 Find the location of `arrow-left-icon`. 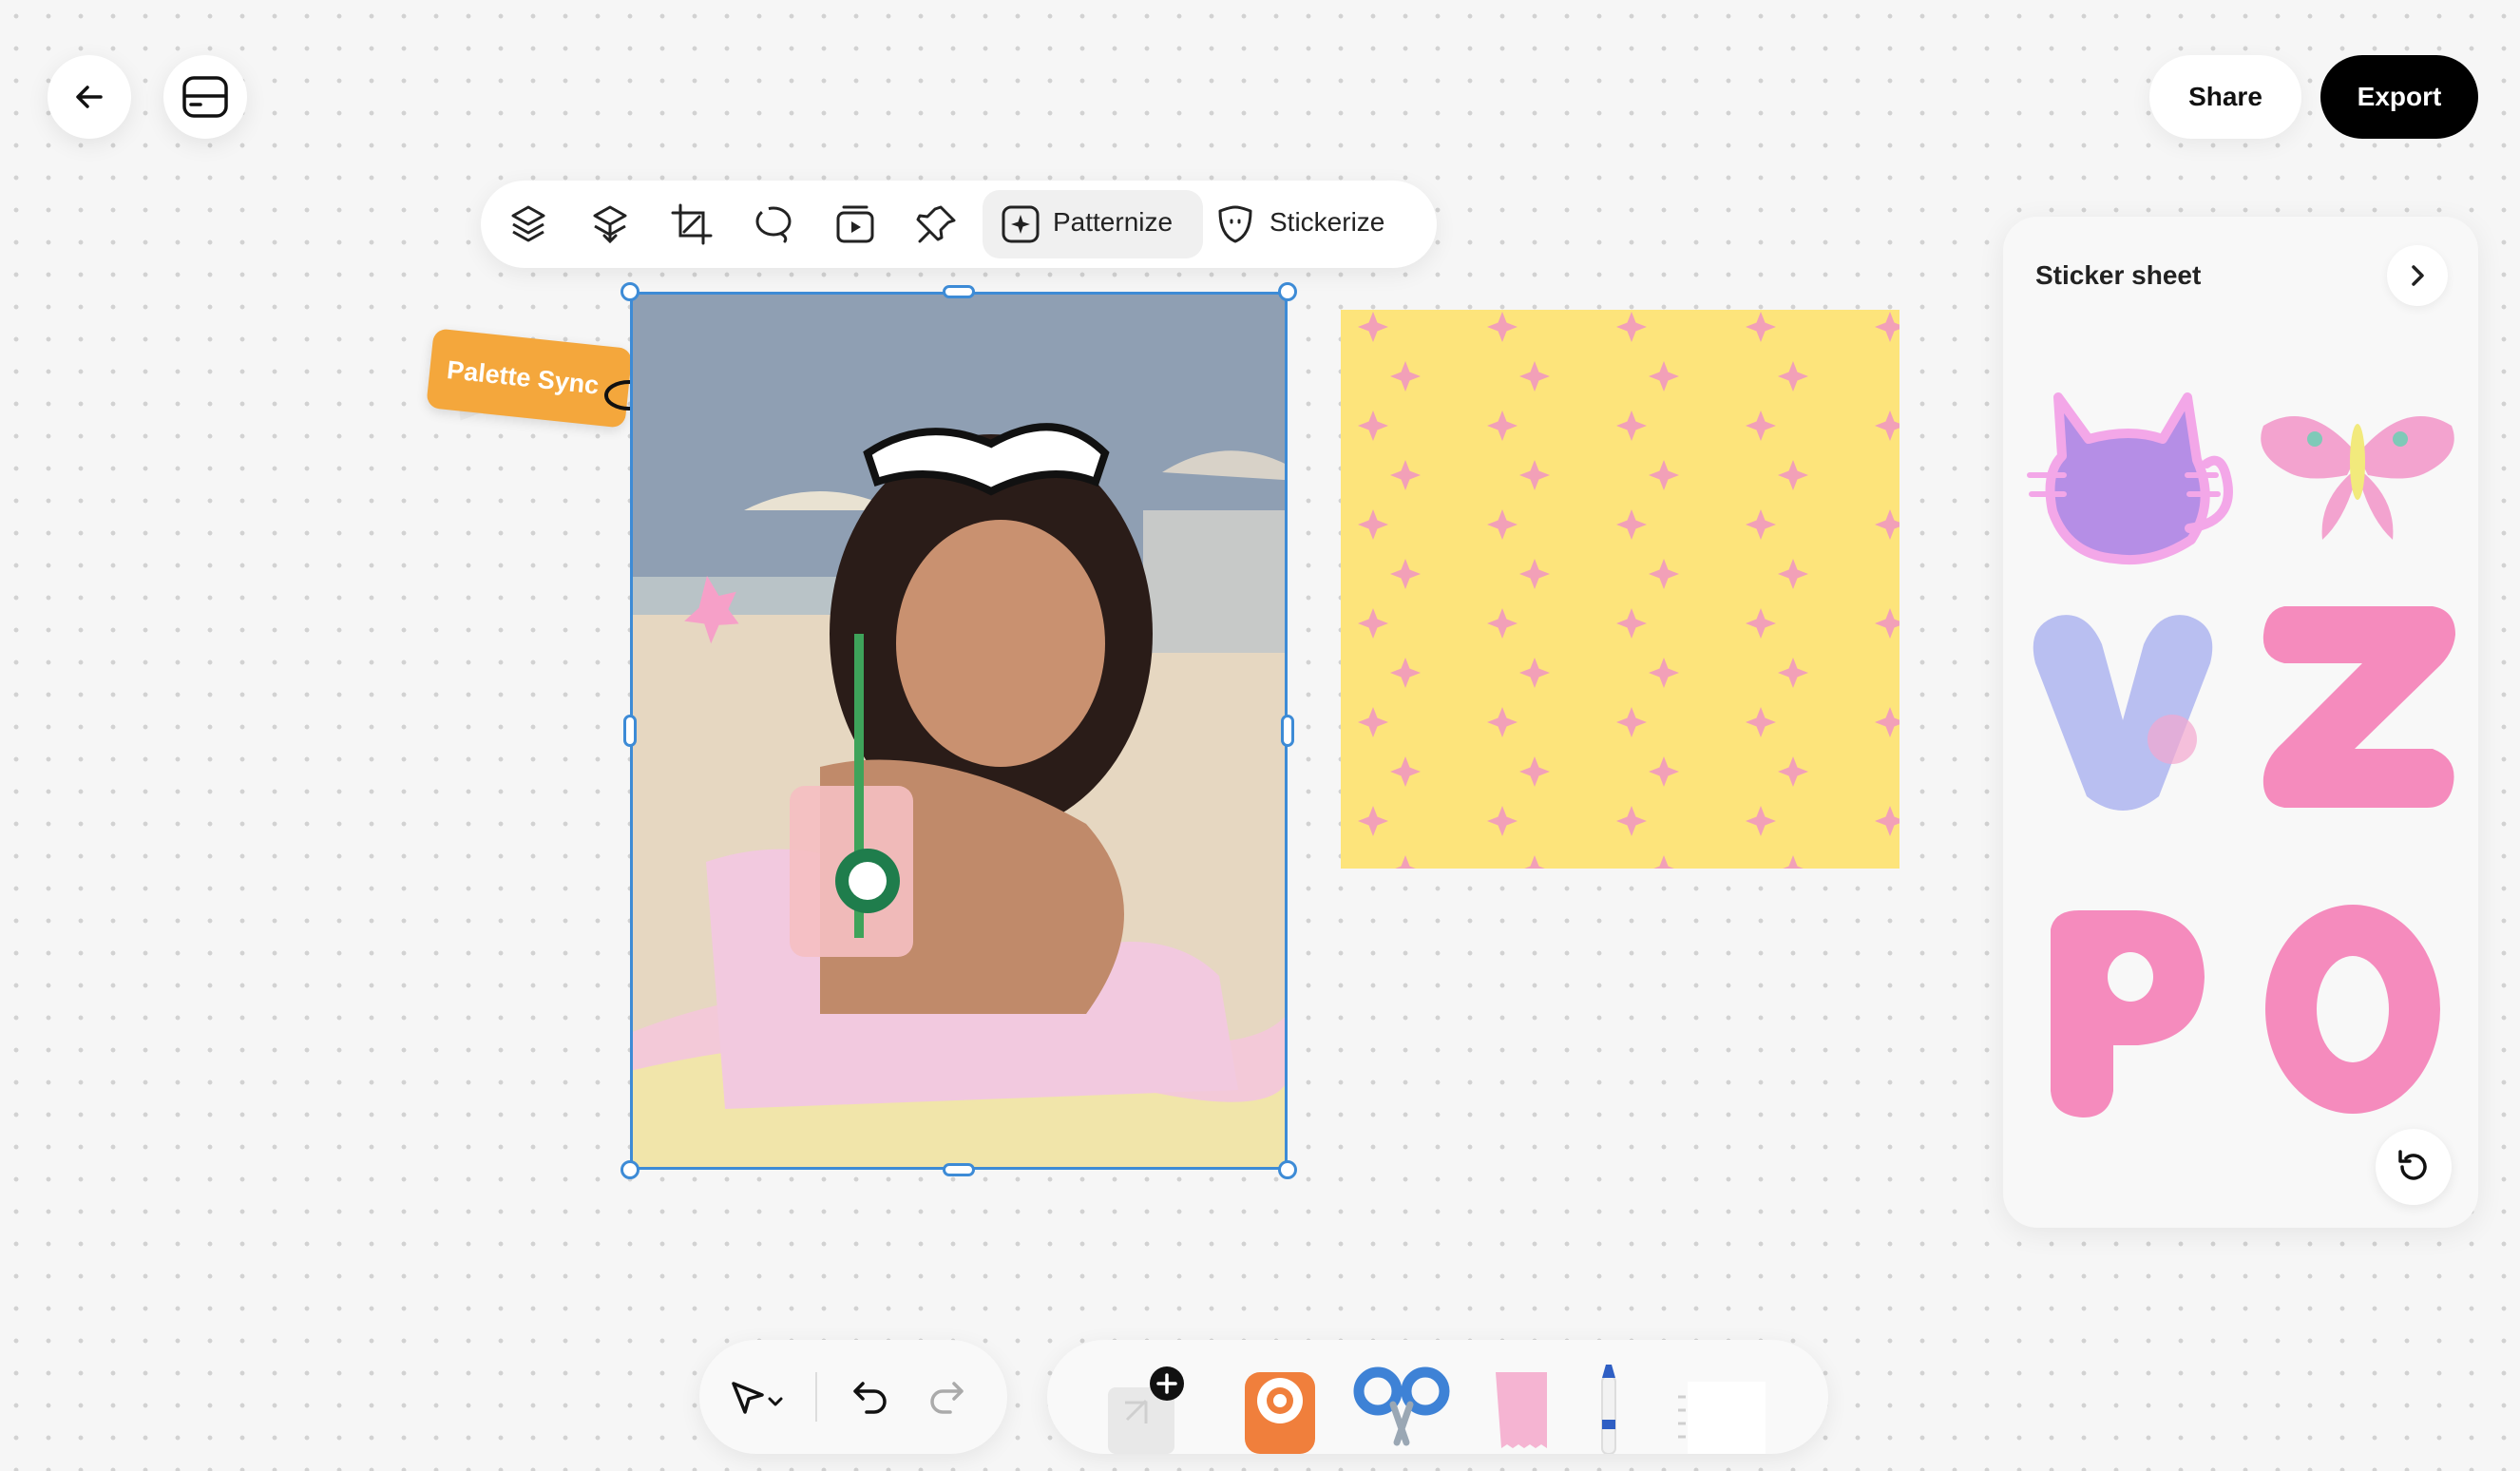

arrow-left-icon is located at coordinates (89, 97).